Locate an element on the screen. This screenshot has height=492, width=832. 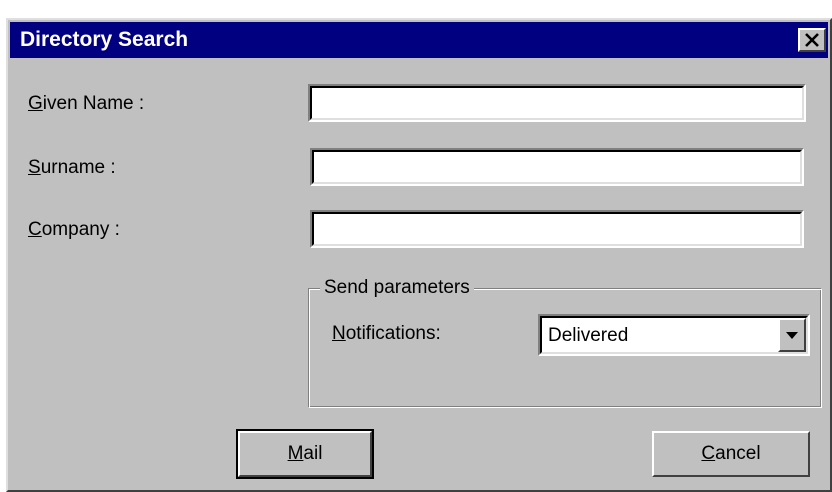
surname-label: Surname : is located at coordinates (72, 168).